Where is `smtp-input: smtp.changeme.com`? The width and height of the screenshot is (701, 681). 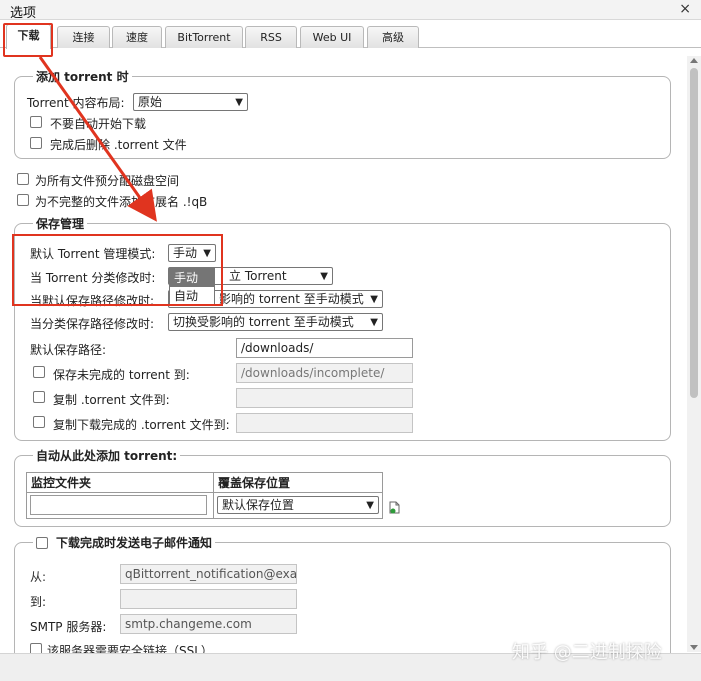
smtp-input: smtp.changeme.com is located at coordinates (208, 624).